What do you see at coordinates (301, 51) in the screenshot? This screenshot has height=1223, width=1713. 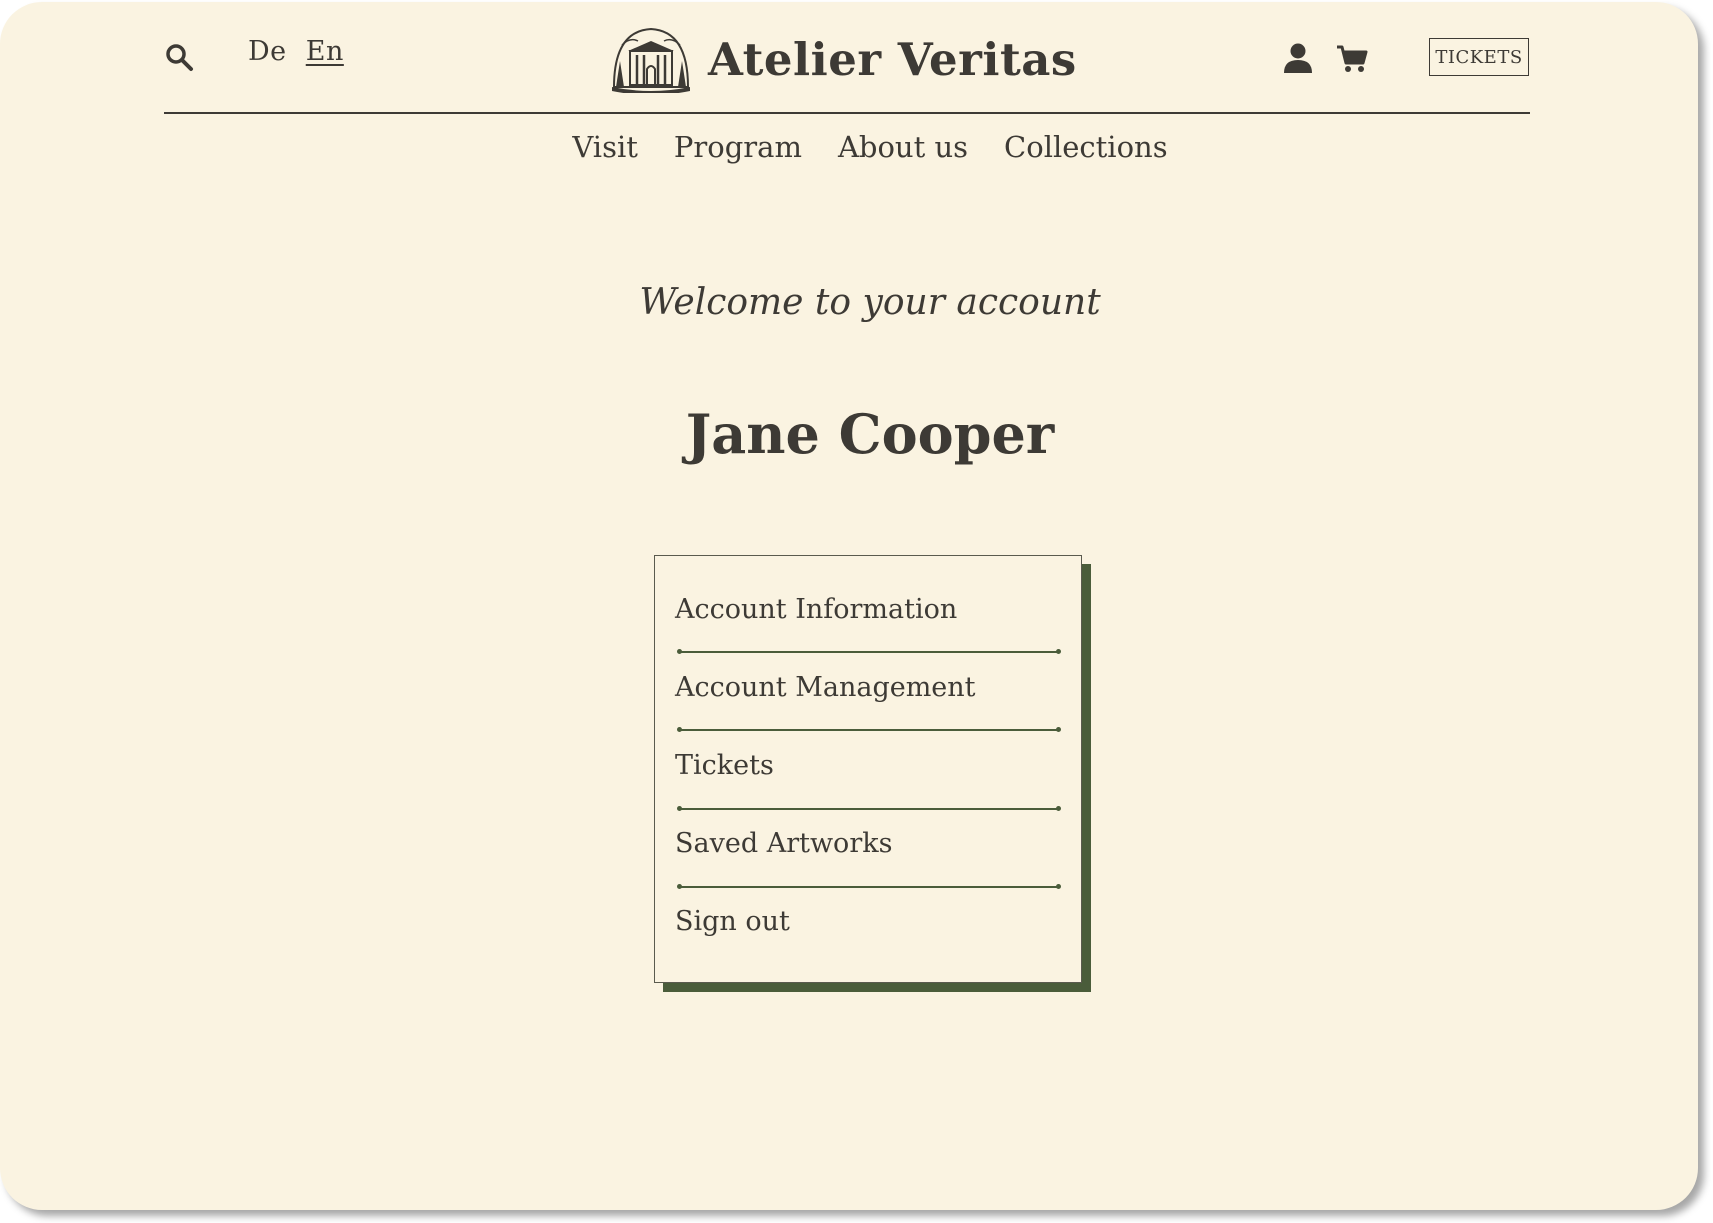 I see `language-switcher: De En` at bounding box center [301, 51].